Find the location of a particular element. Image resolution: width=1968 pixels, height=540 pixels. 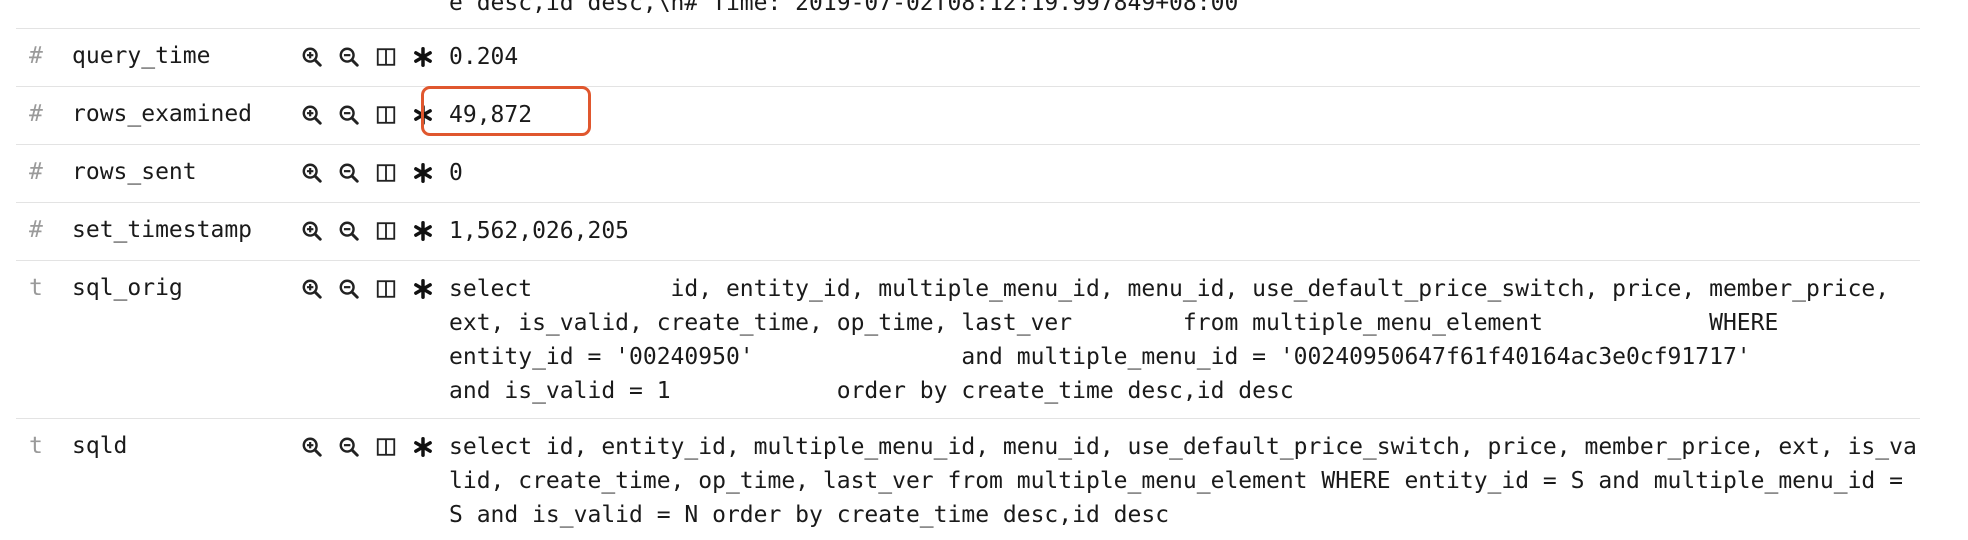

field-value: 1,562,026,205 is located at coordinates (539, 231).